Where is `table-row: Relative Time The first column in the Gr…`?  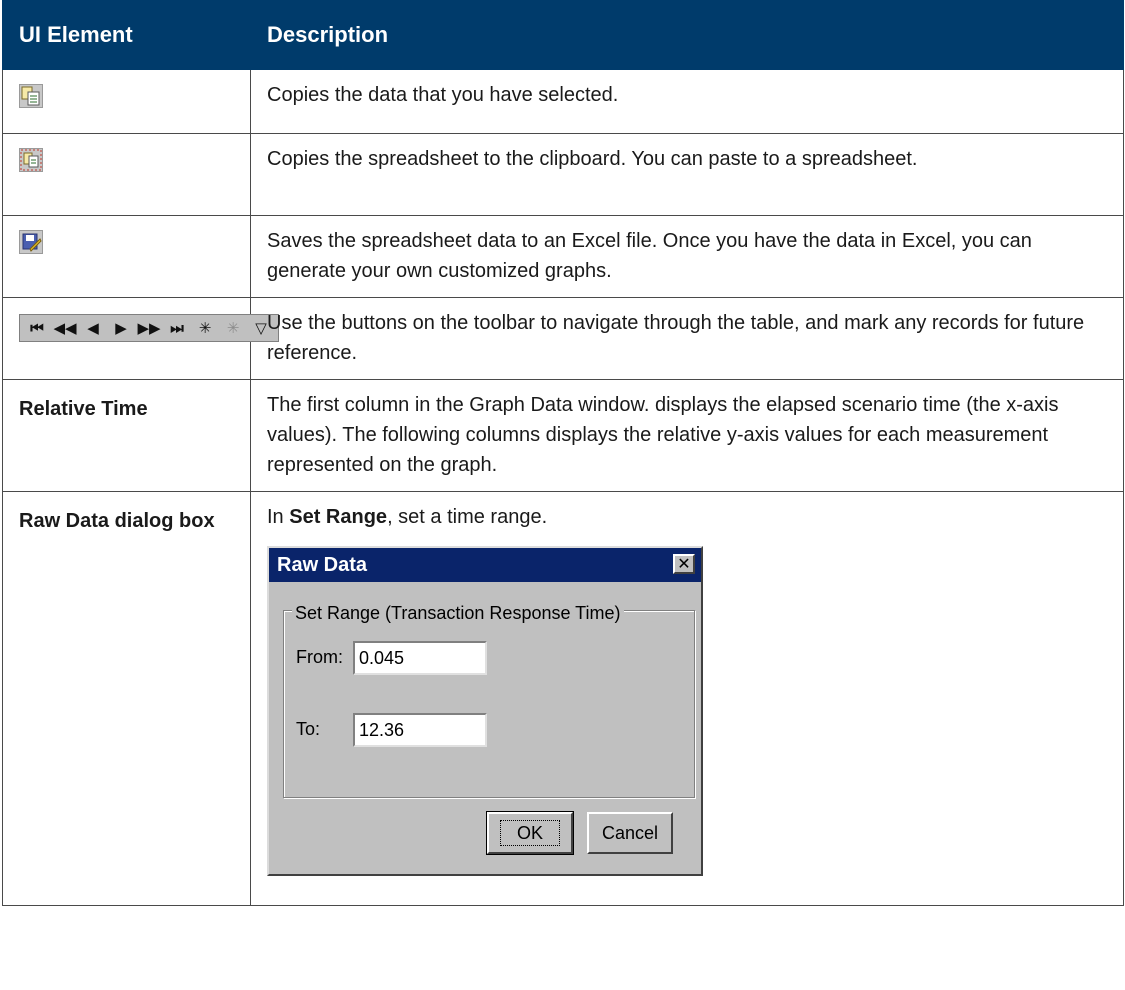 table-row: Relative Time The first column in the Gr… is located at coordinates (563, 435).